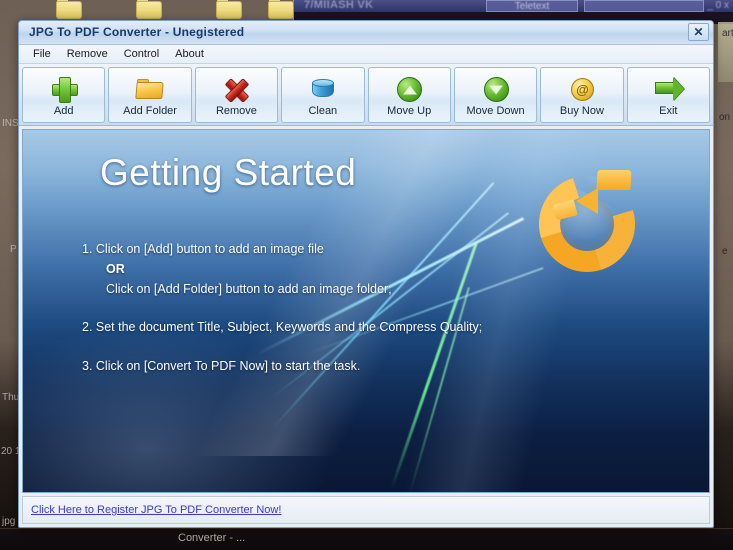 The height and width of the screenshot is (550, 733). Describe the element at coordinates (582, 89) in the screenshot. I see `gold-coin-icon: @` at that location.